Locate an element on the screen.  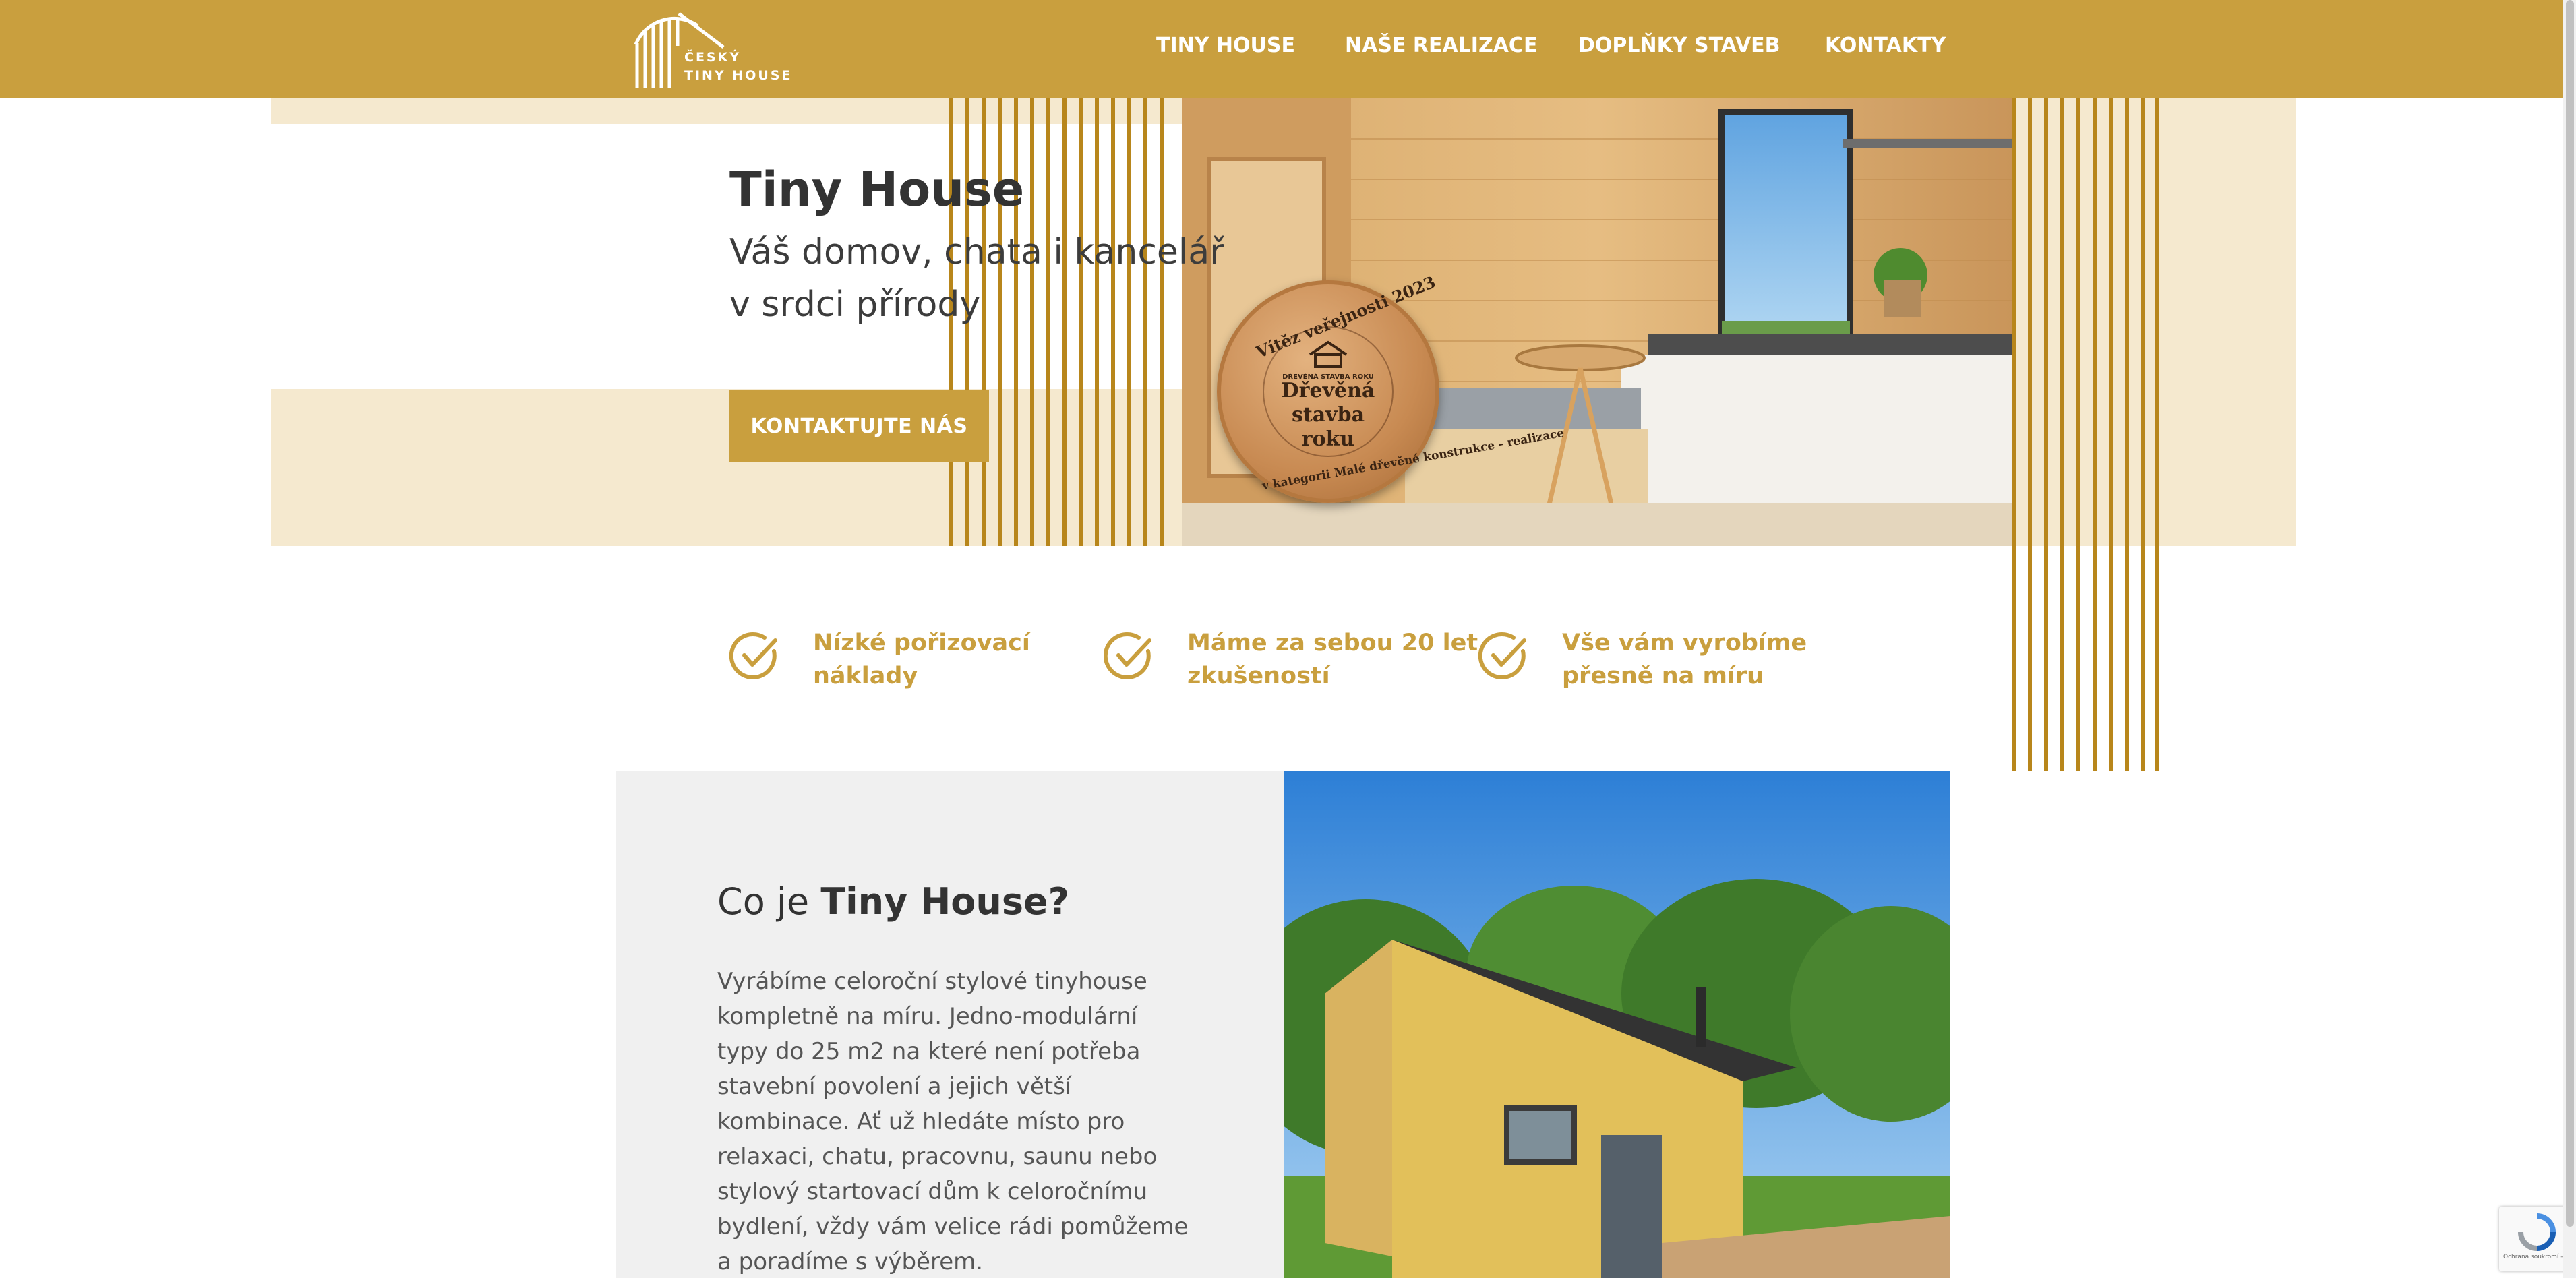
scrollbar is located at coordinates (2569, 639).